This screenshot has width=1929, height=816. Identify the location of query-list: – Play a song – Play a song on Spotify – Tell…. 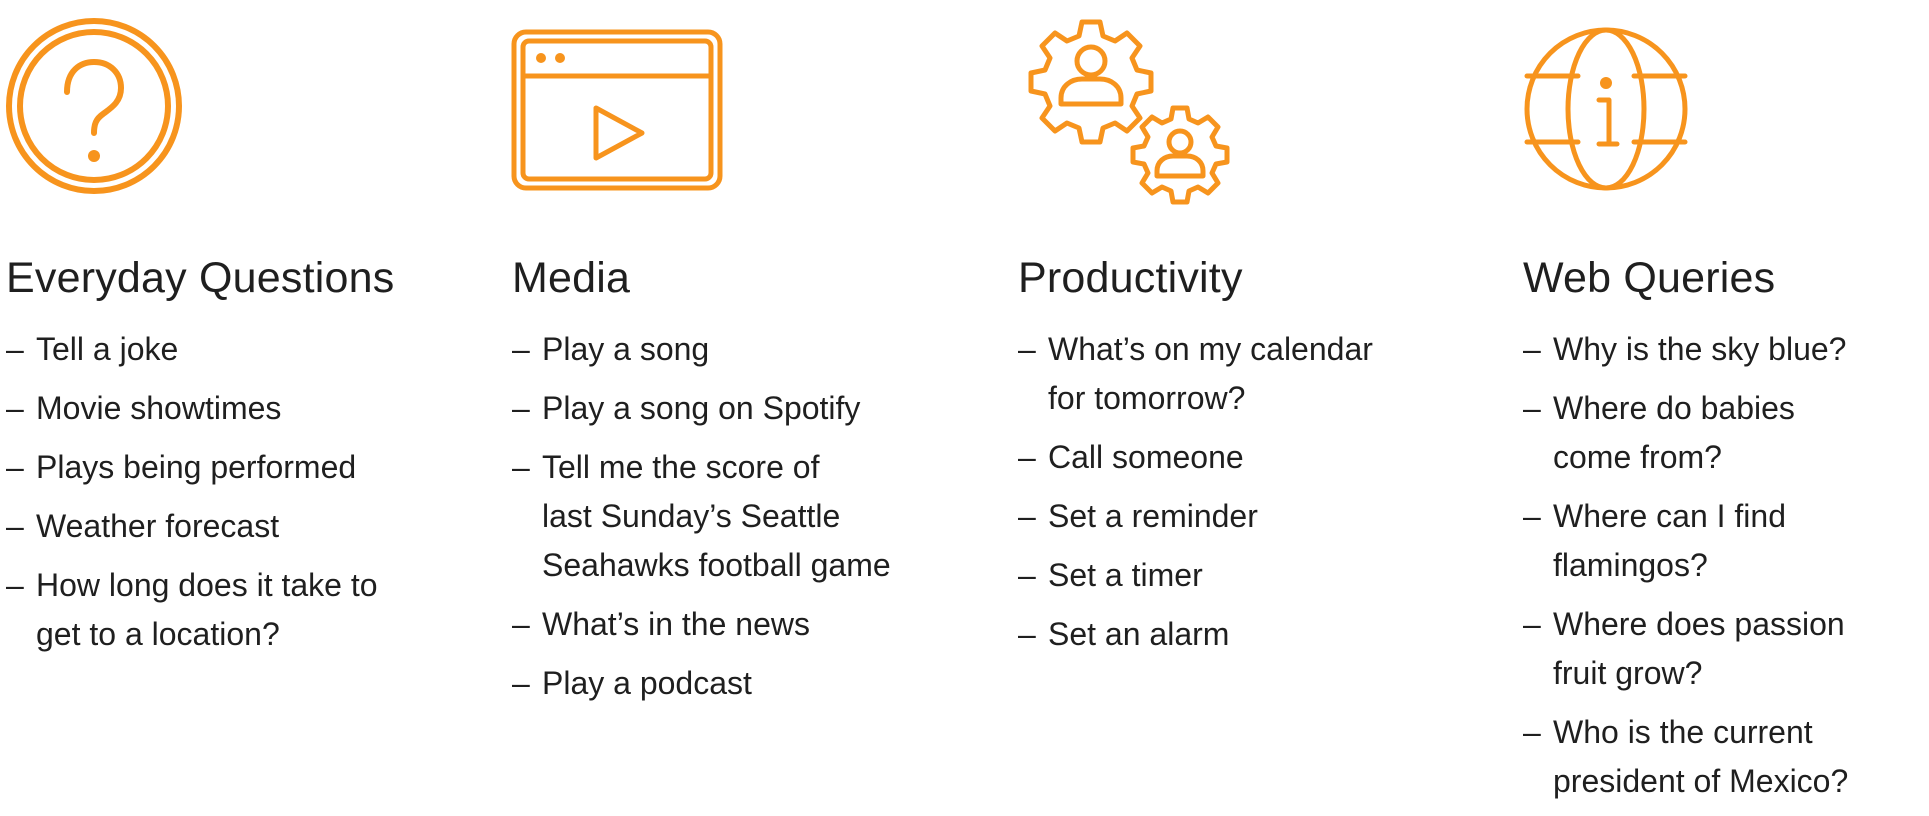
(701, 521).